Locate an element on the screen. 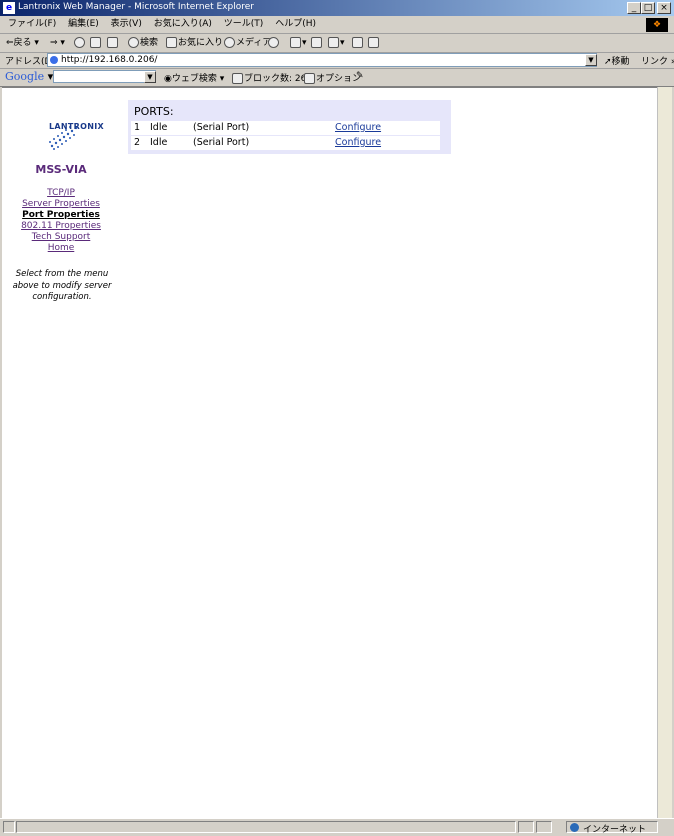 Image resolution: width=674 pixels, height=836 pixels. links-button: リンク » is located at coordinates (657, 60).